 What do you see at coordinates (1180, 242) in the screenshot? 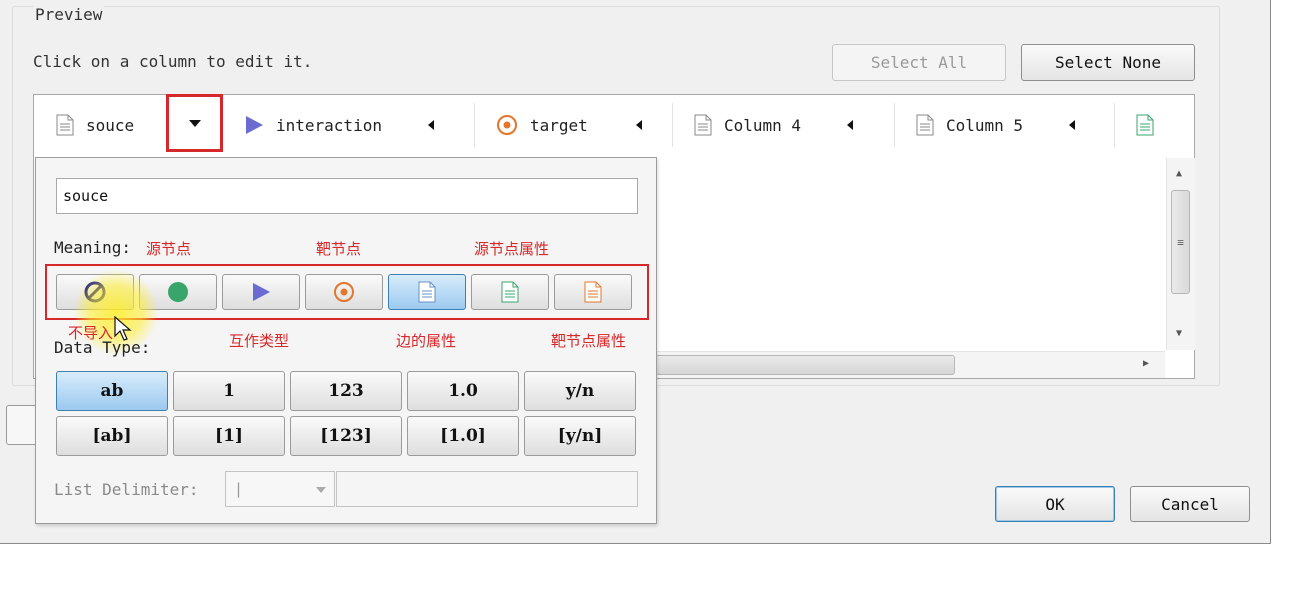
I see `vertical-scroll-thumb: ≡` at bounding box center [1180, 242].